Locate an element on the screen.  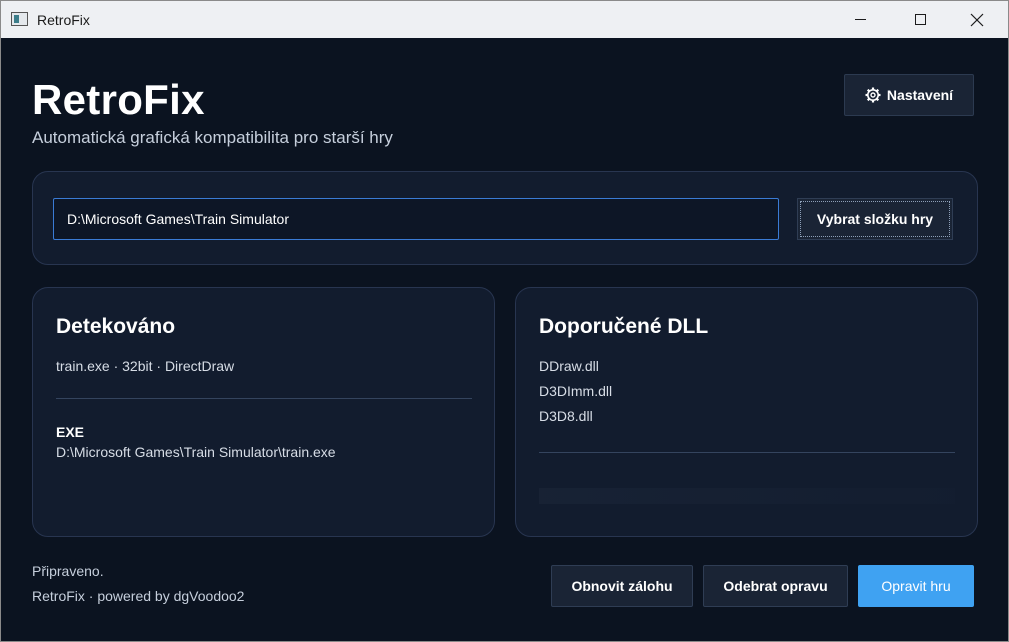
dll-item: DDraw.dll is located at coordinates (569, 366).